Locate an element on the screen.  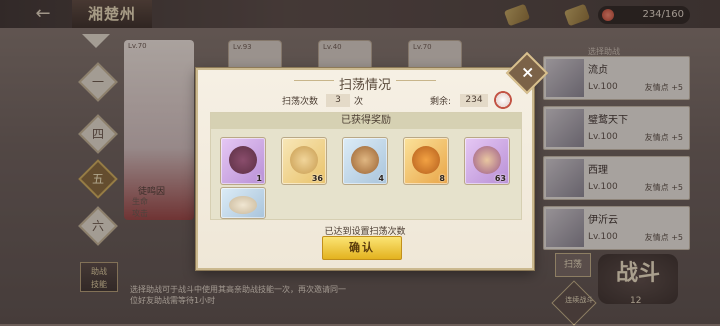
confirm-button: 确认 is located at coordinates (362, 248).